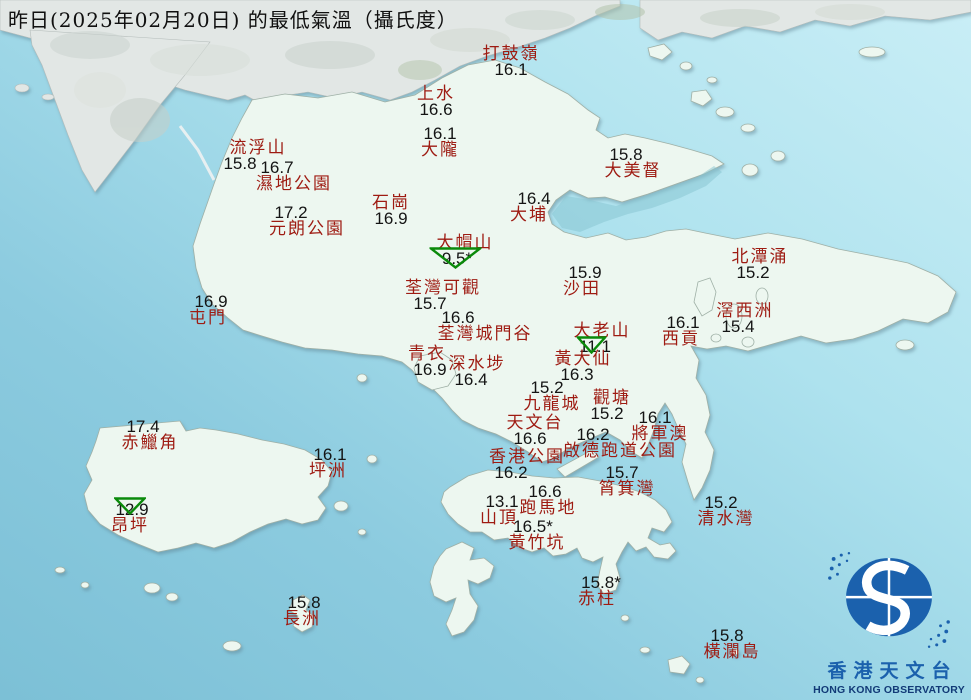 This screenshot has width=971, height=700. I want to click on station-label: 上水 16.6, so click(436, 102).